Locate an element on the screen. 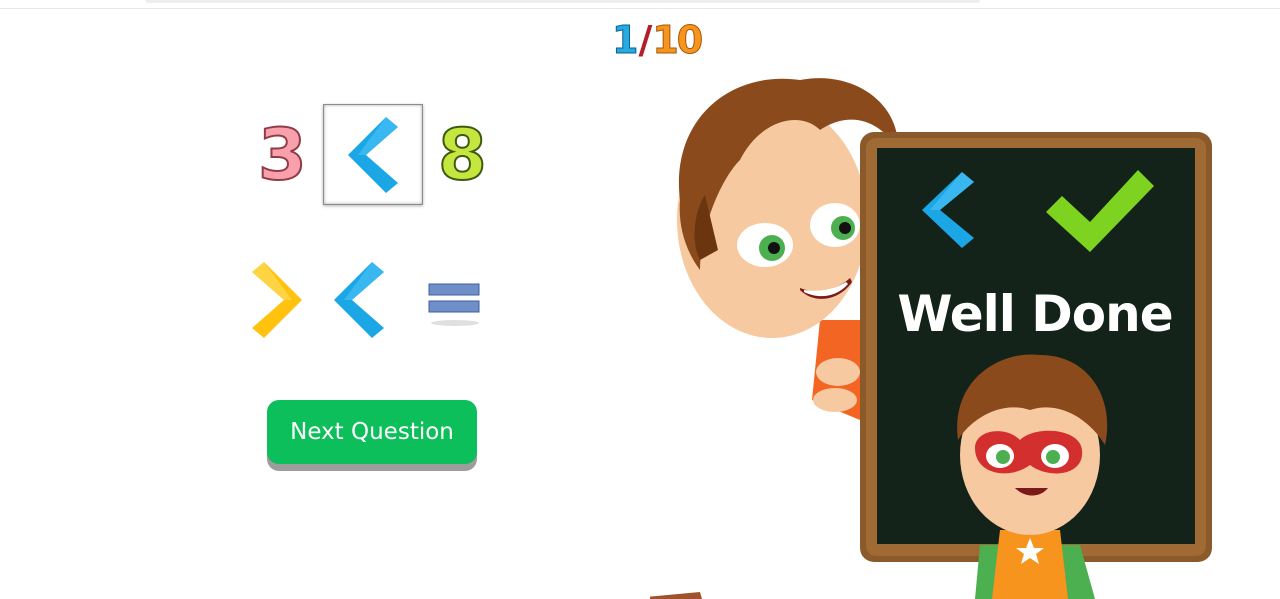 The height and width of the screenshot is (599, 1280). top-divider is located at coordinates (640, 8).